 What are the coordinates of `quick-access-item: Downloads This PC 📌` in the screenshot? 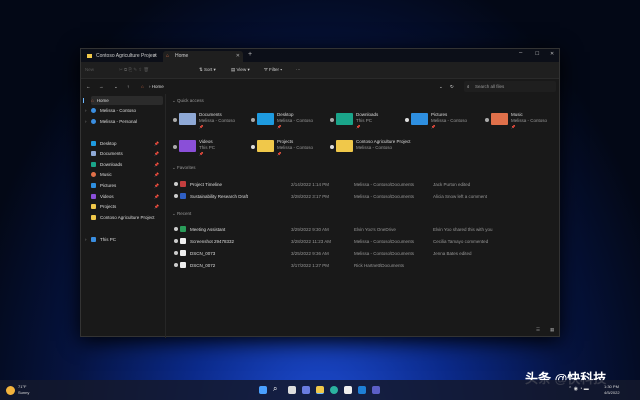 It's located at (370, 123).